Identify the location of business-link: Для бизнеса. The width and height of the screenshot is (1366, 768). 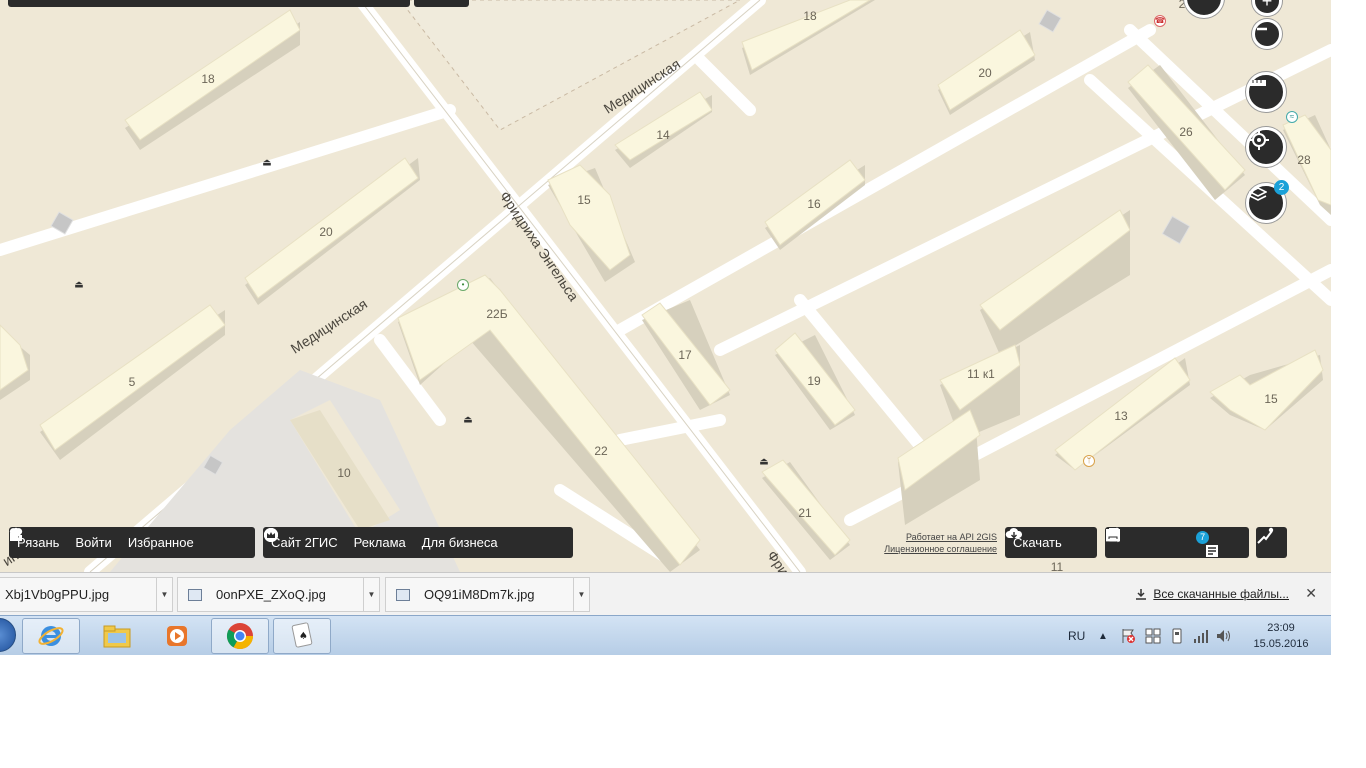
(385, 542).